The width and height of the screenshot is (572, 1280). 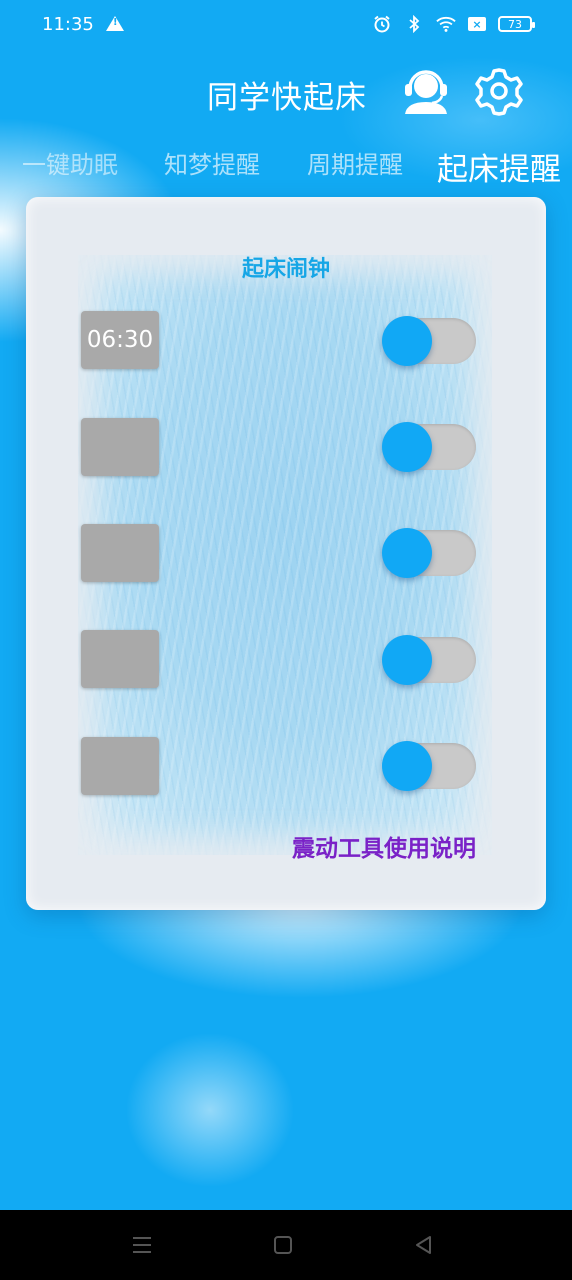 I want to click on status-icons: × 73, so click(x=453, y=24).